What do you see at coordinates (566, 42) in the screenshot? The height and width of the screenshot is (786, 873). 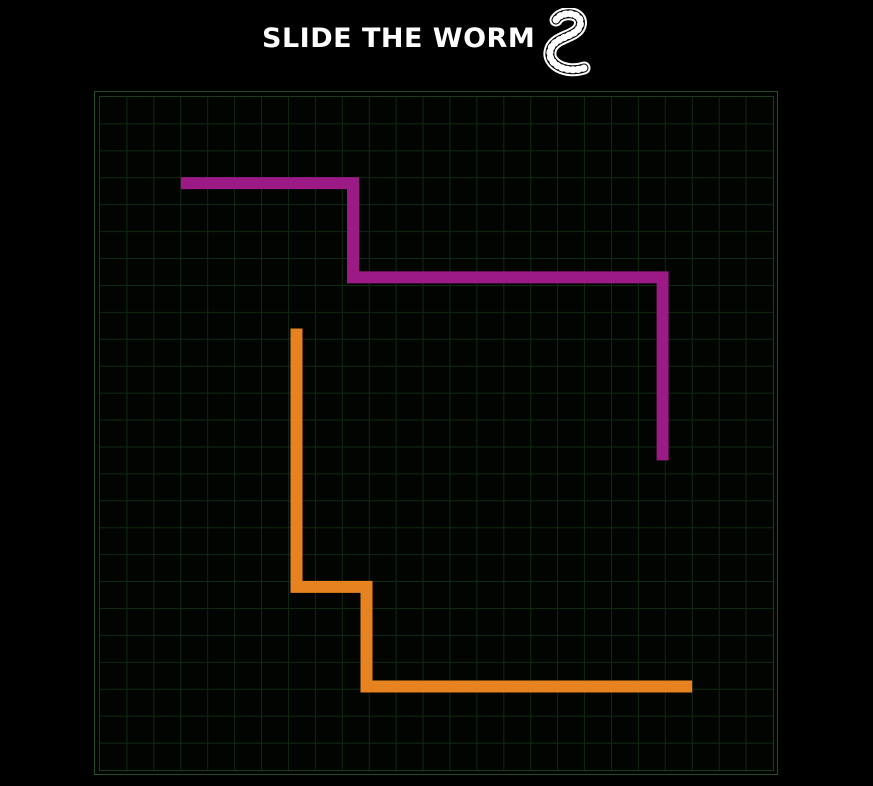 I see `worm-icon` at bounding box center [566, 42].